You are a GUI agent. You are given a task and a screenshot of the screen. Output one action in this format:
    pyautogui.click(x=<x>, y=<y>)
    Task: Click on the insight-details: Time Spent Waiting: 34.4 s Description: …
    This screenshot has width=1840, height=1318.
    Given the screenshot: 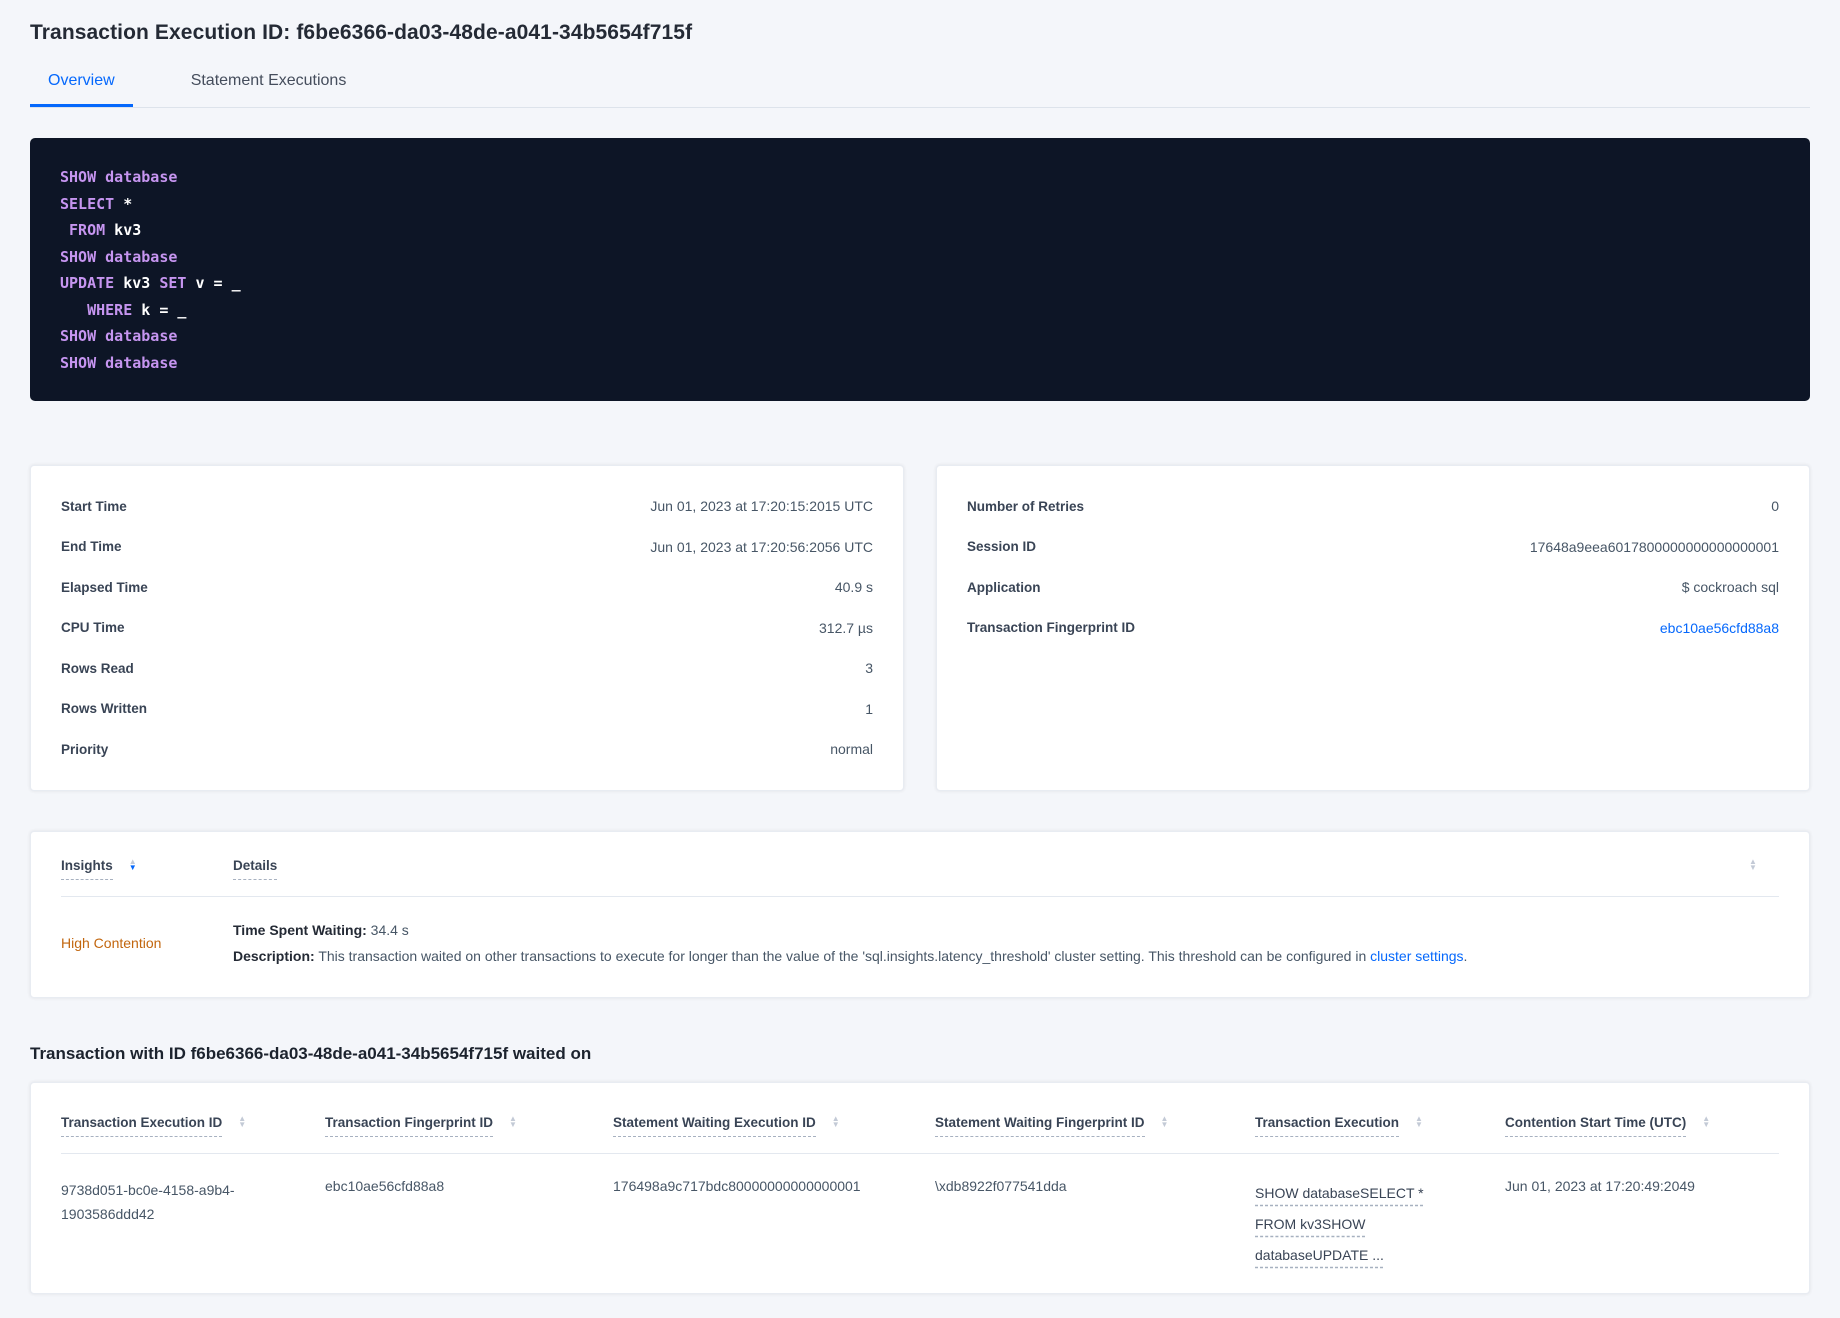 What is the action you would take?
    pyautogui.click(x=1006, y=943)
    